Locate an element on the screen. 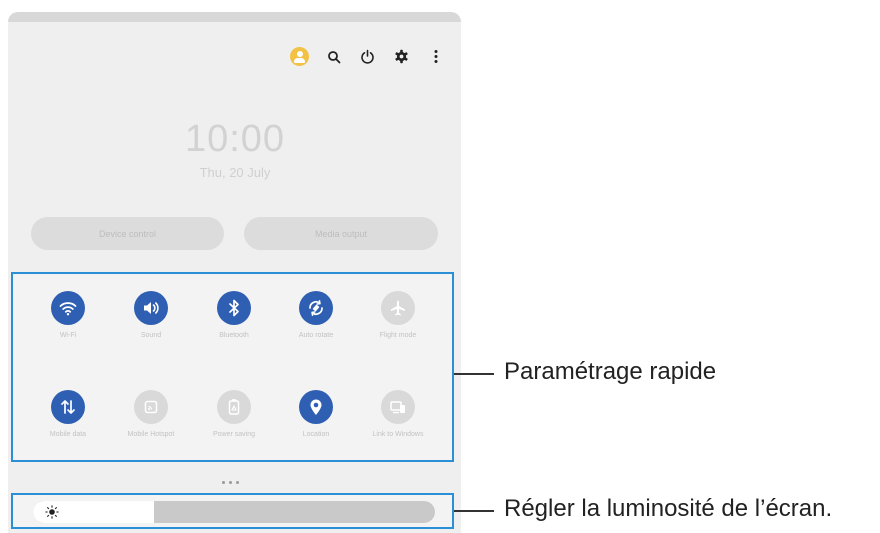 This screenshot has width=880, height=533. account-icon is located at coordinates (299, 56).